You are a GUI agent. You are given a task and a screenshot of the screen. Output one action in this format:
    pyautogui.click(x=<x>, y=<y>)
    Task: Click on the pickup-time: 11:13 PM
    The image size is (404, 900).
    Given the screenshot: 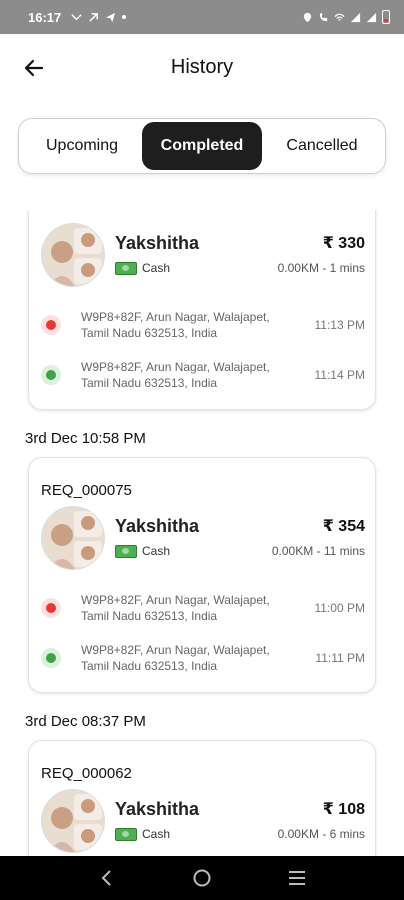 What is the action you would take?
    pyautogui.click(x=339, y=325)
    